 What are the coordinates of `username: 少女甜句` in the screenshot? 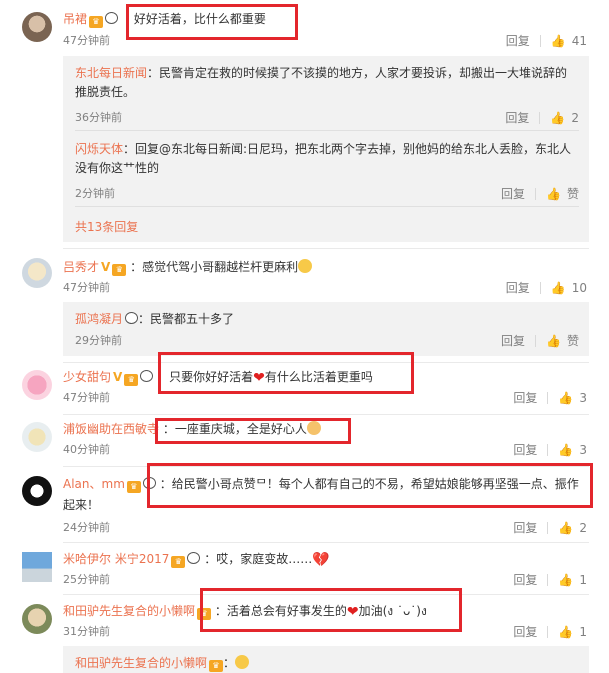 It's located at (87, 377).